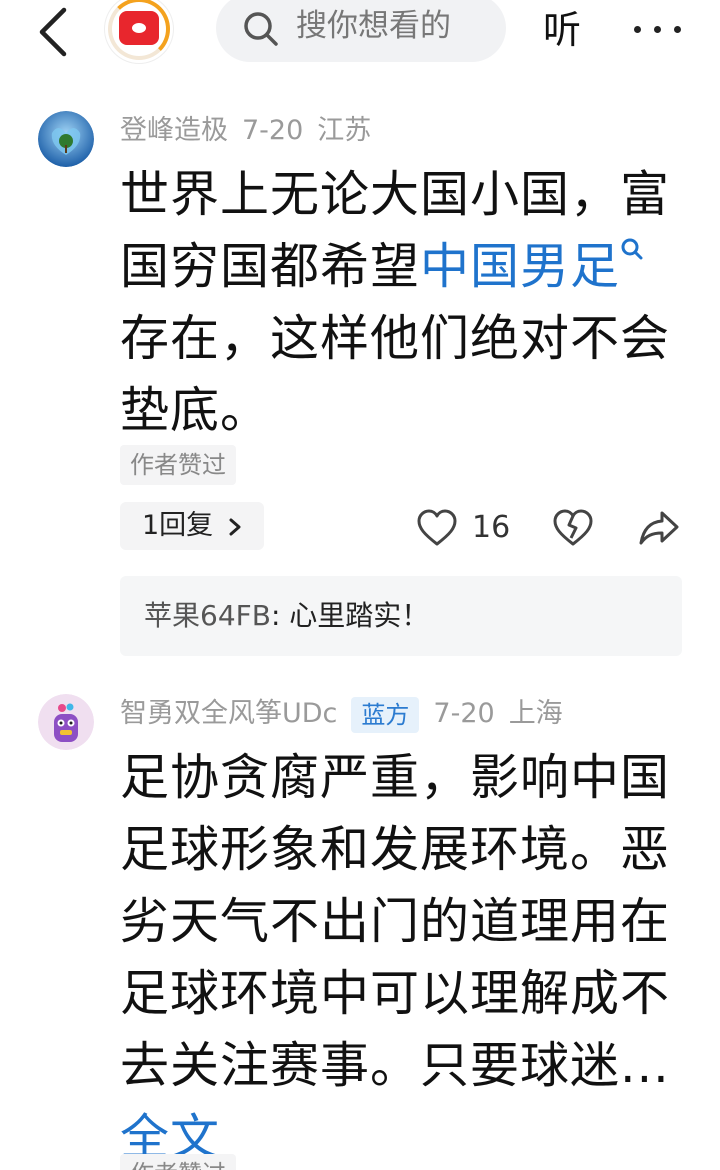 This screenshot has height=1170, width=720. I want to click on comment-text-part: 存在，这样他们绝对不会垫底。, so click(395, 374).